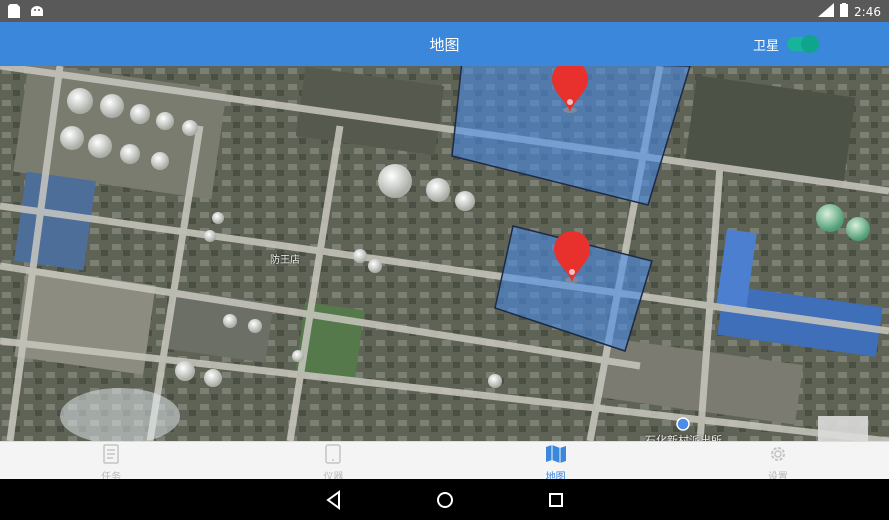  Describe the element at coordinates (556, 500) in the screenshot. I see `recents-icon` at that location.